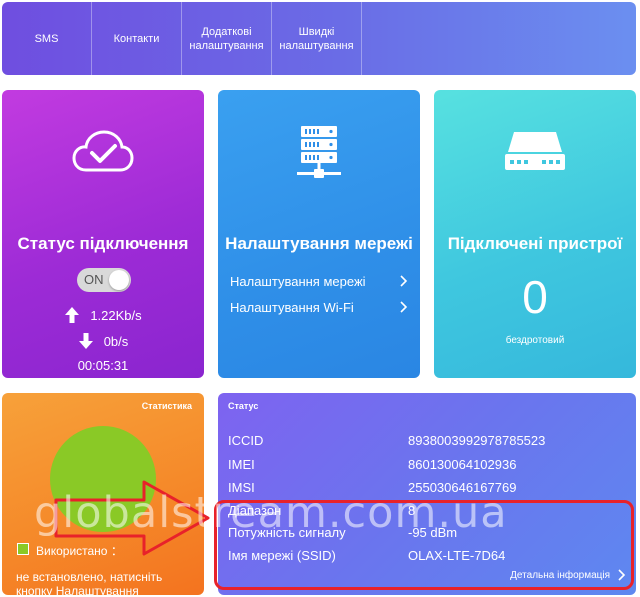  What do you see at coordinates (94, 279) in the screenshot?
I see `toggle-label: ON` at bounding box center [94, 279].